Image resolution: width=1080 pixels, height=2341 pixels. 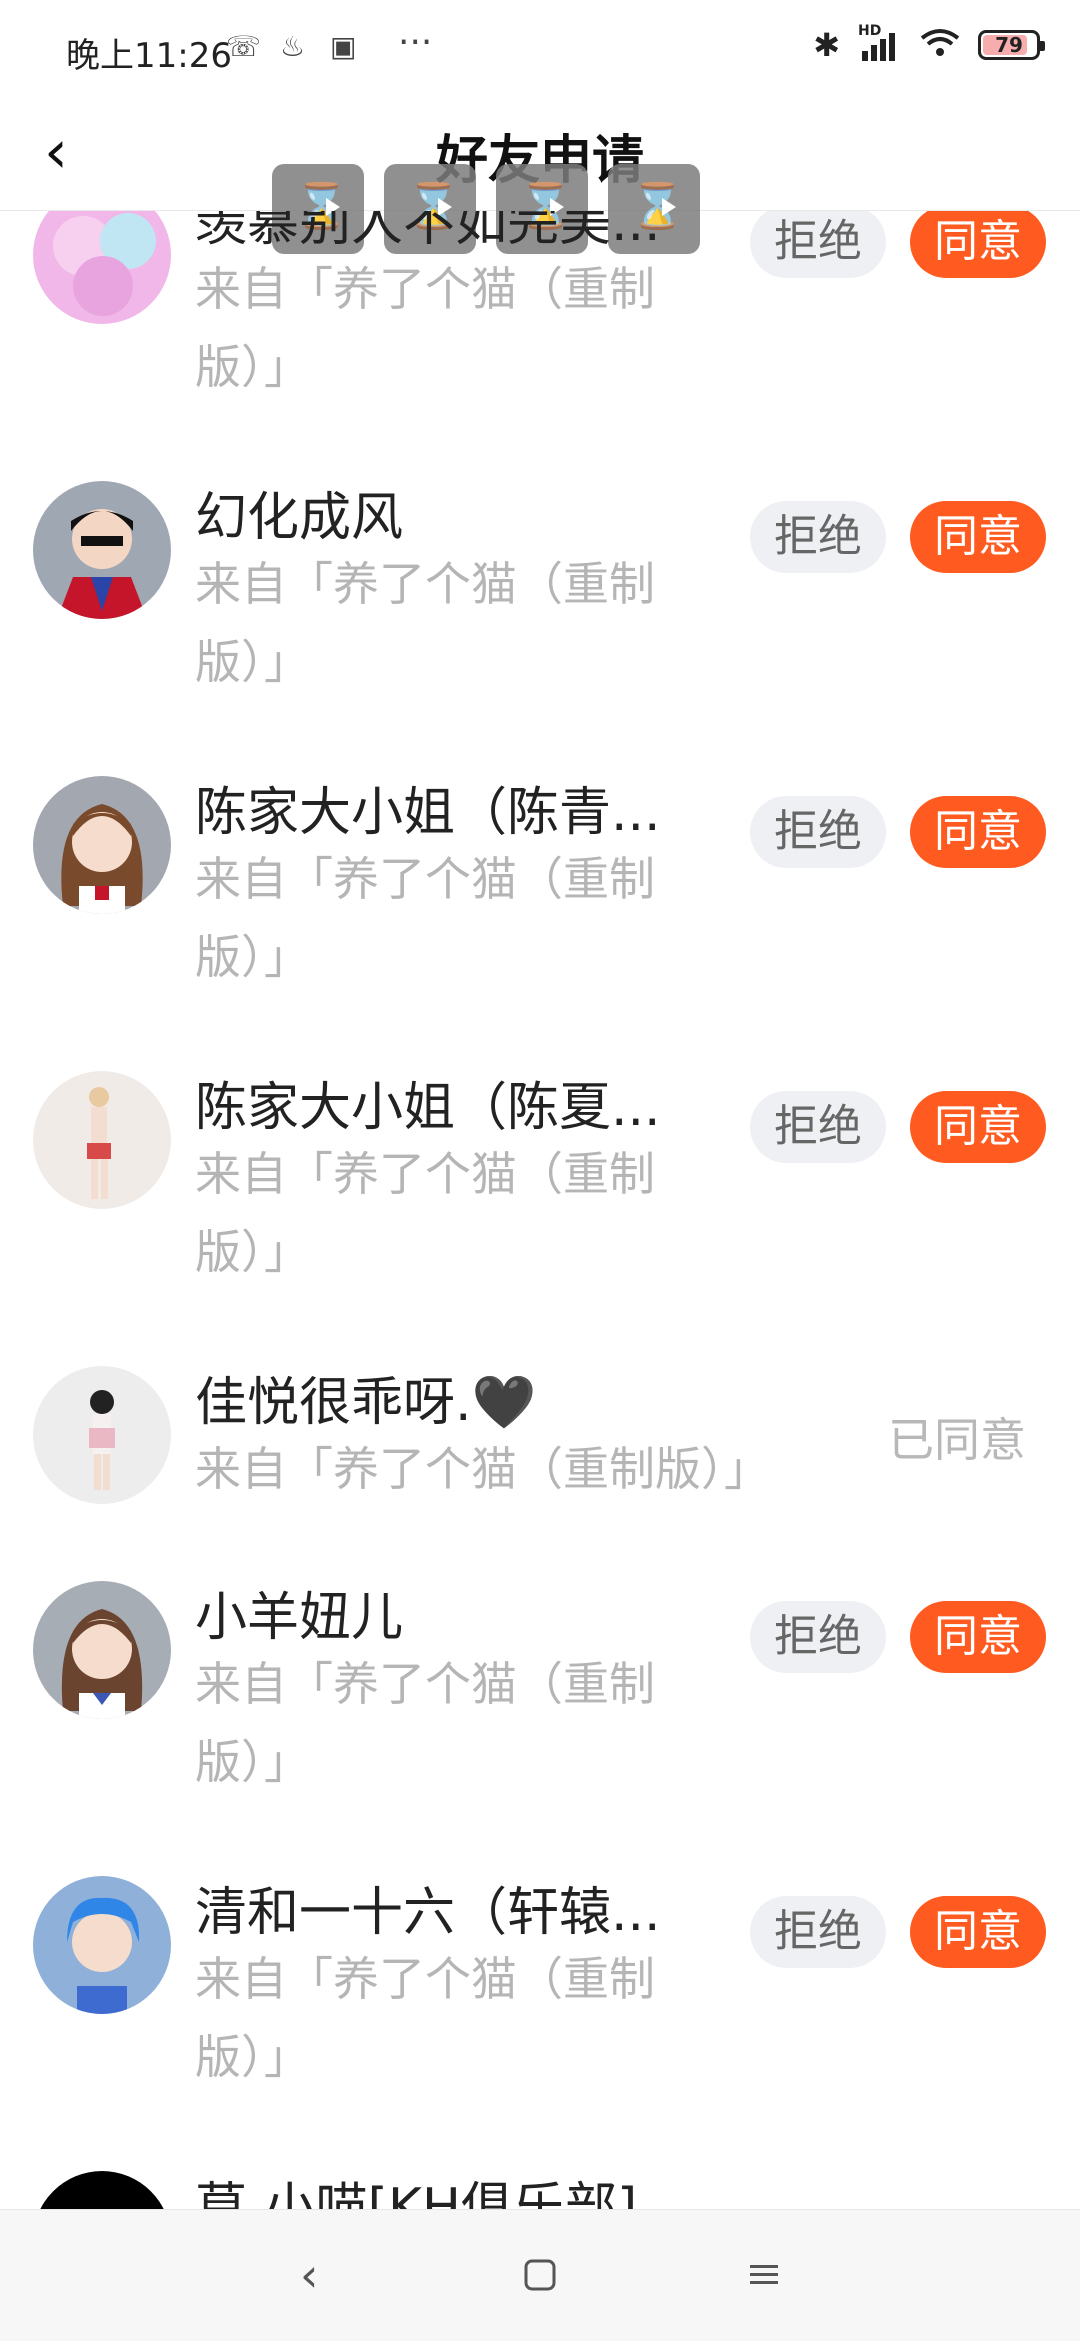 I want to click on user-name: 小羊妞儿, so click(x=299, y=1618).